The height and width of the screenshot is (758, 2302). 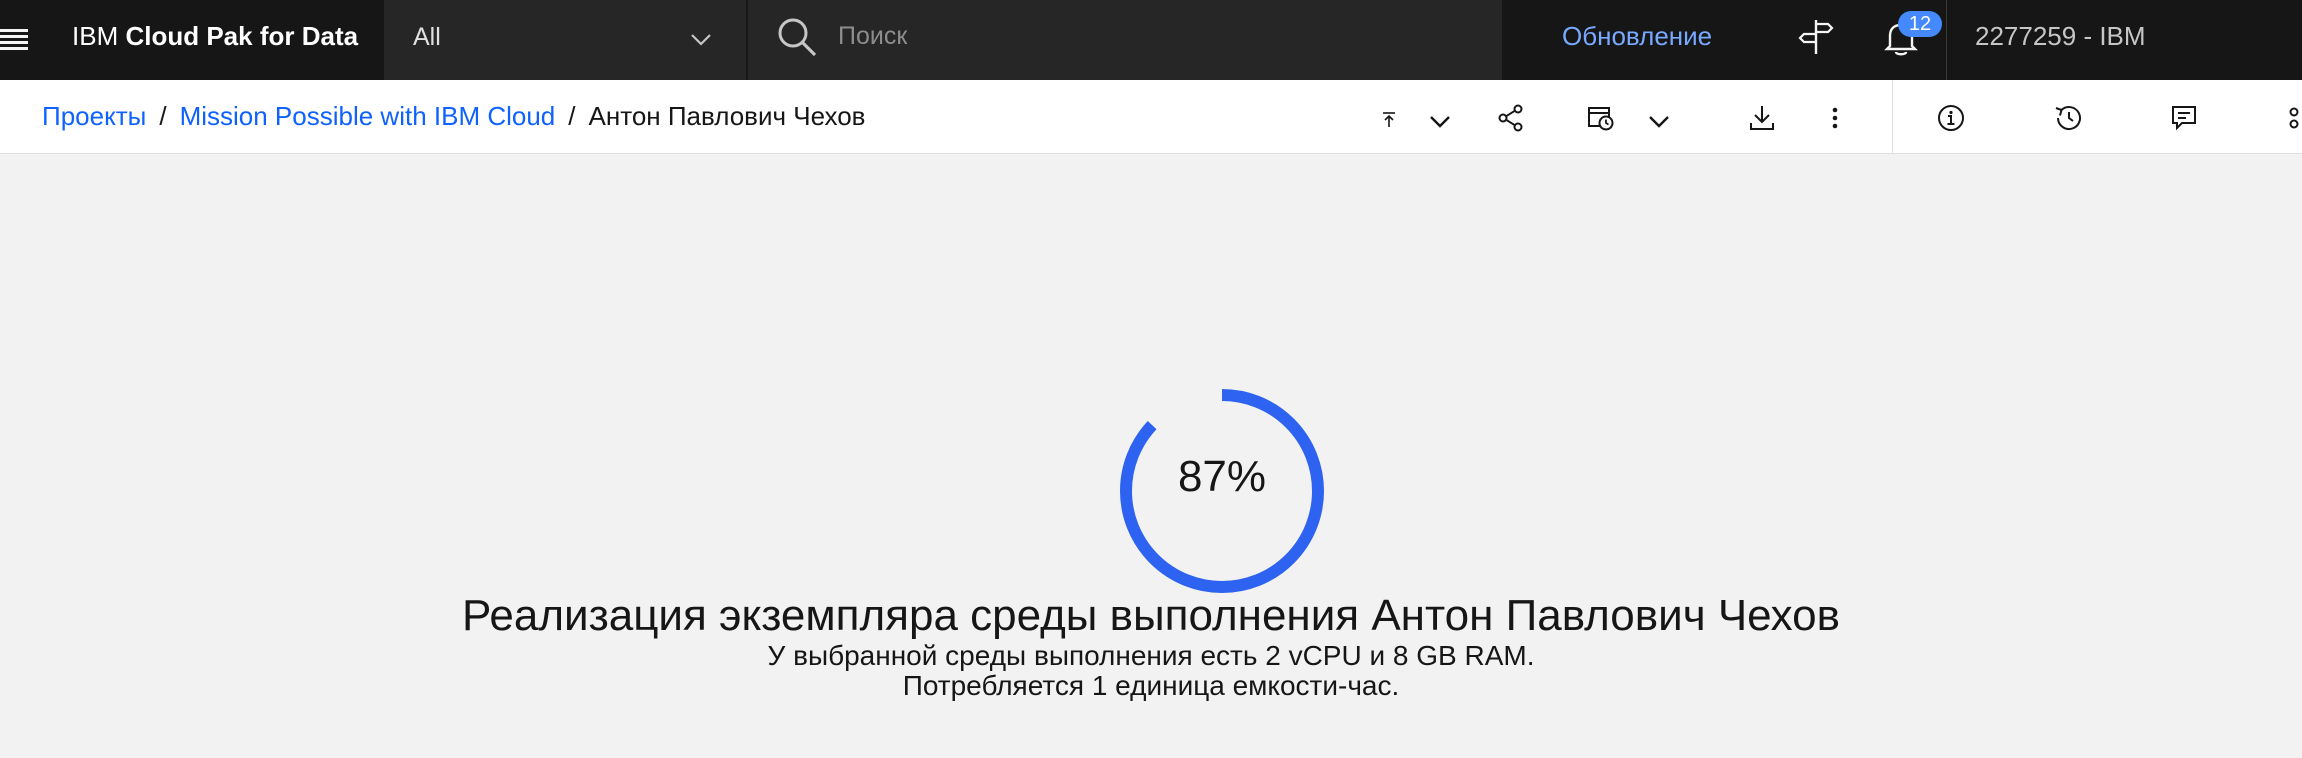 What do you see at coordinates (2060, 36) in the screenshot?
I see `account-switcher: 2277259 - IBM` at bounding box center [2060, 36].